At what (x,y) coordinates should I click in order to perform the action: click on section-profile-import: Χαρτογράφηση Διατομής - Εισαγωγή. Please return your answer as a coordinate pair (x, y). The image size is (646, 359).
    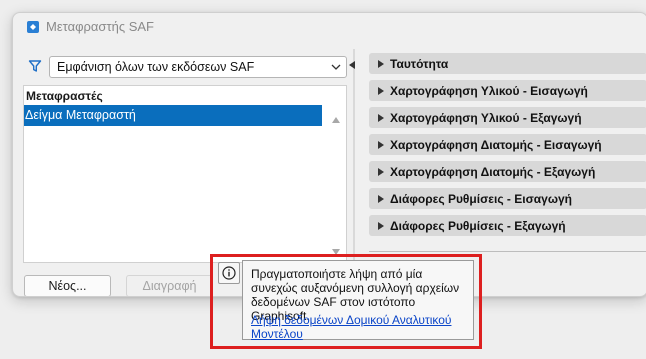
    Looking at the image, I should click on (507, 144).